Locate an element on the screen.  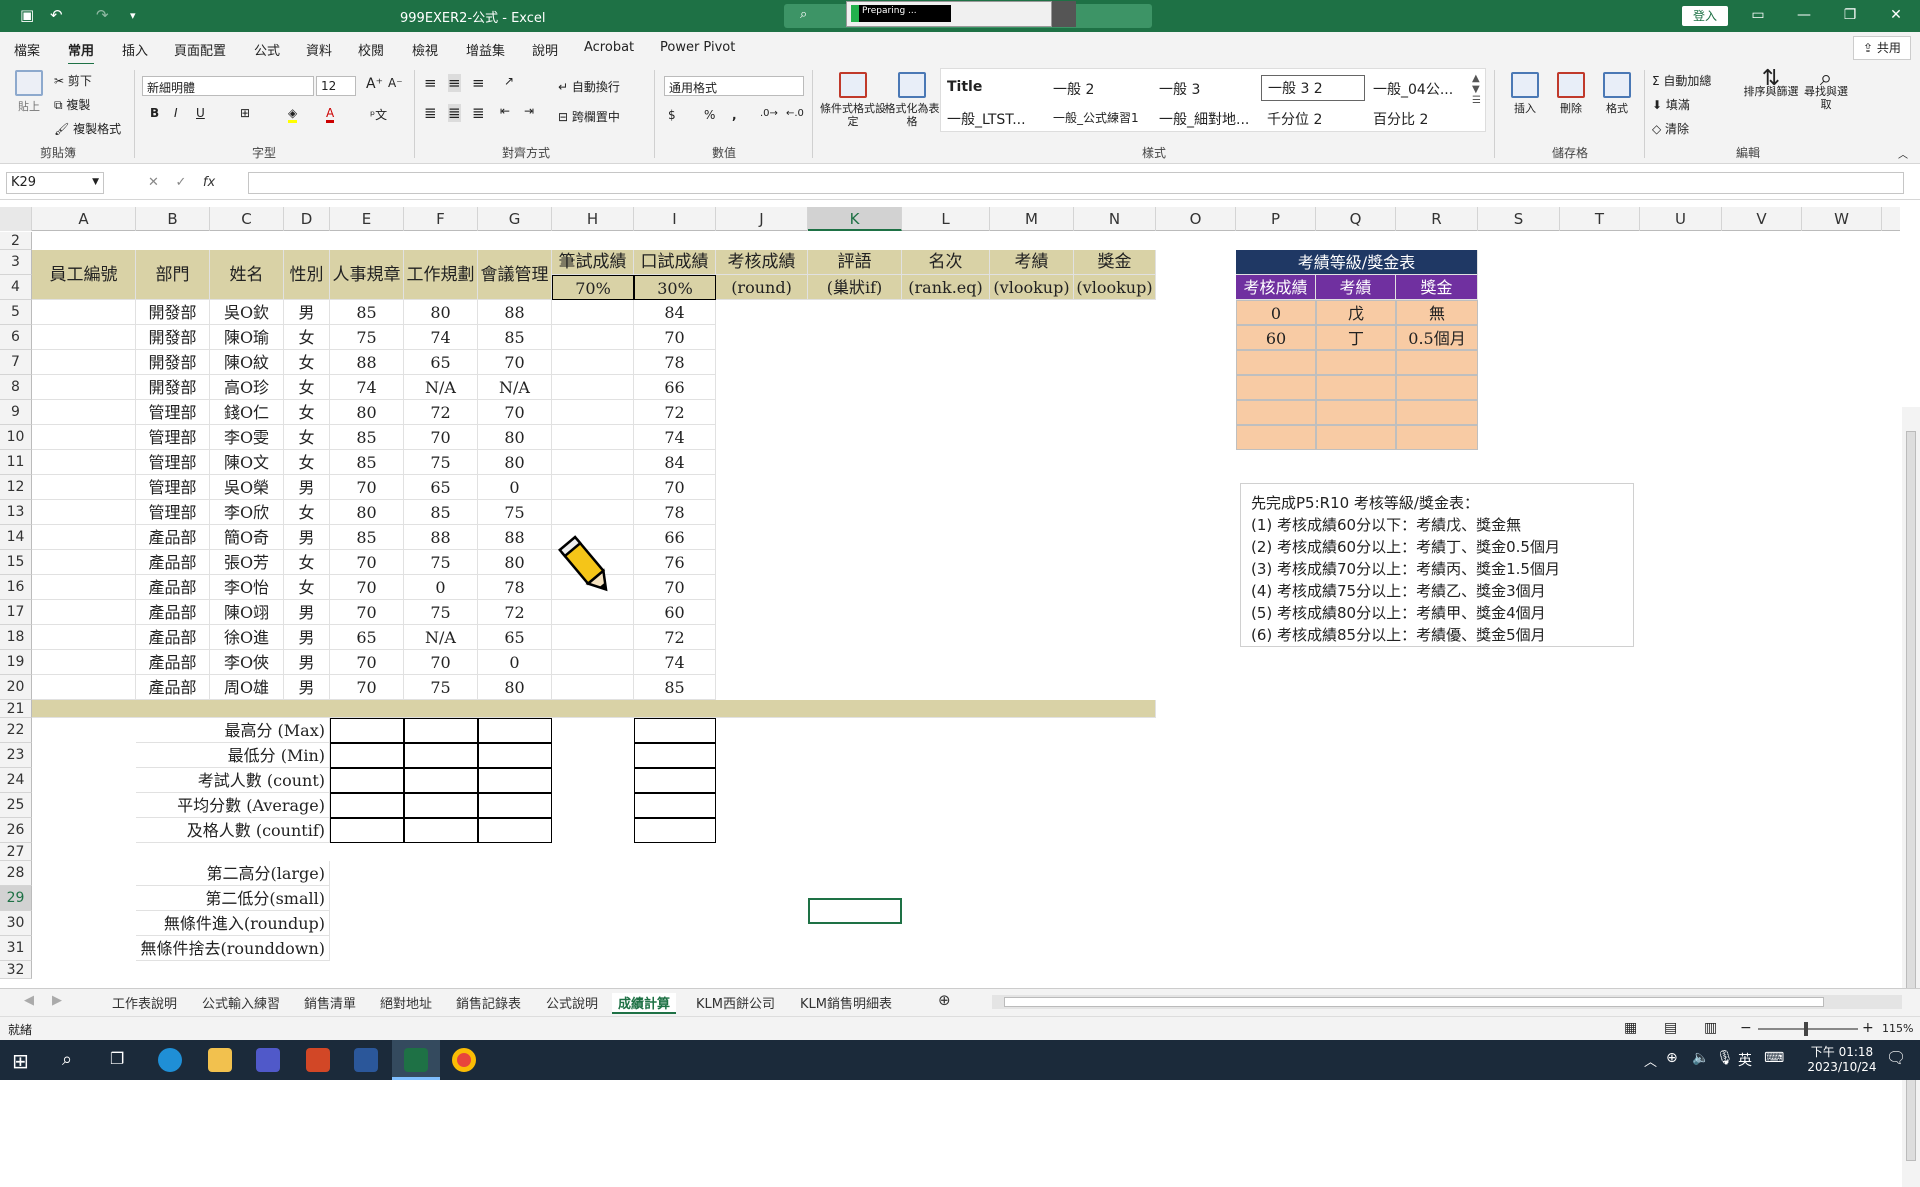
row-header: 6 is located at coordinates (16, 337).